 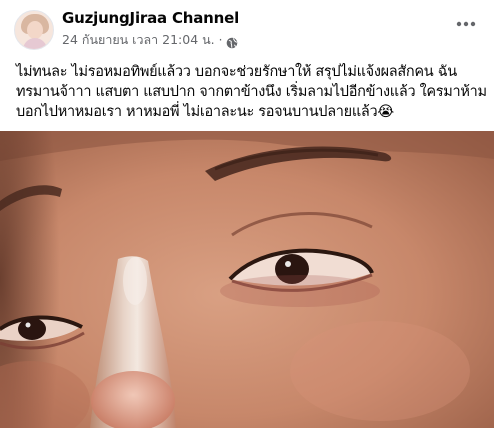 I want to click on post-options-button, so click(x=466, y=24).